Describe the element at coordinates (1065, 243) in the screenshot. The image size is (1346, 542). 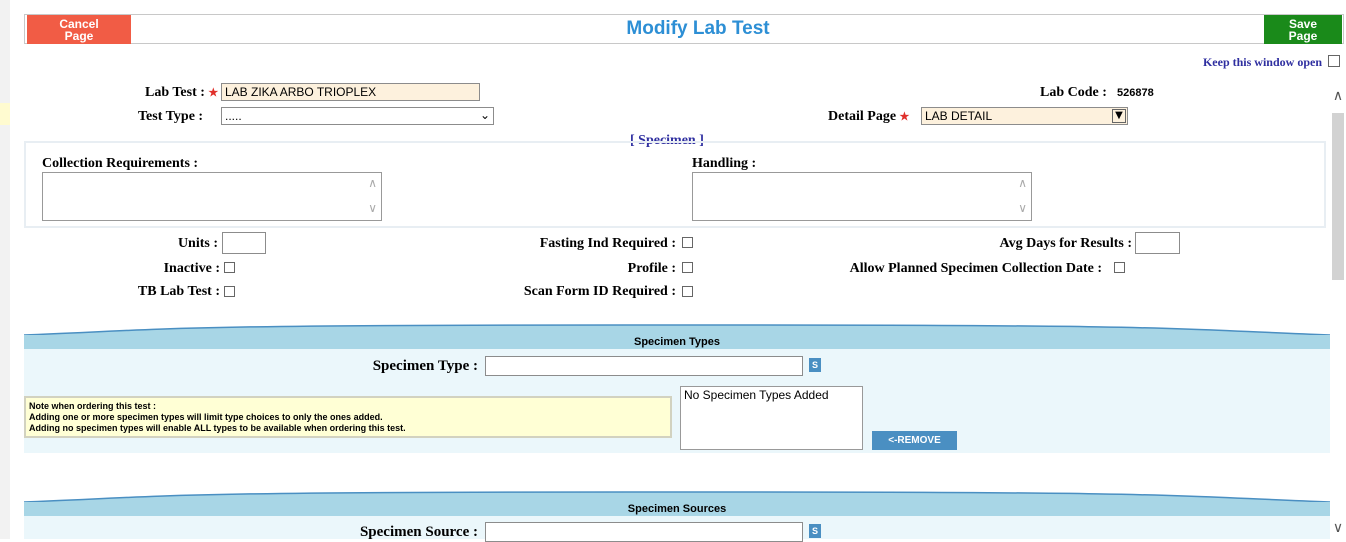
I see `avg-days-for-results-label: Avg Days for Results :` at that location.